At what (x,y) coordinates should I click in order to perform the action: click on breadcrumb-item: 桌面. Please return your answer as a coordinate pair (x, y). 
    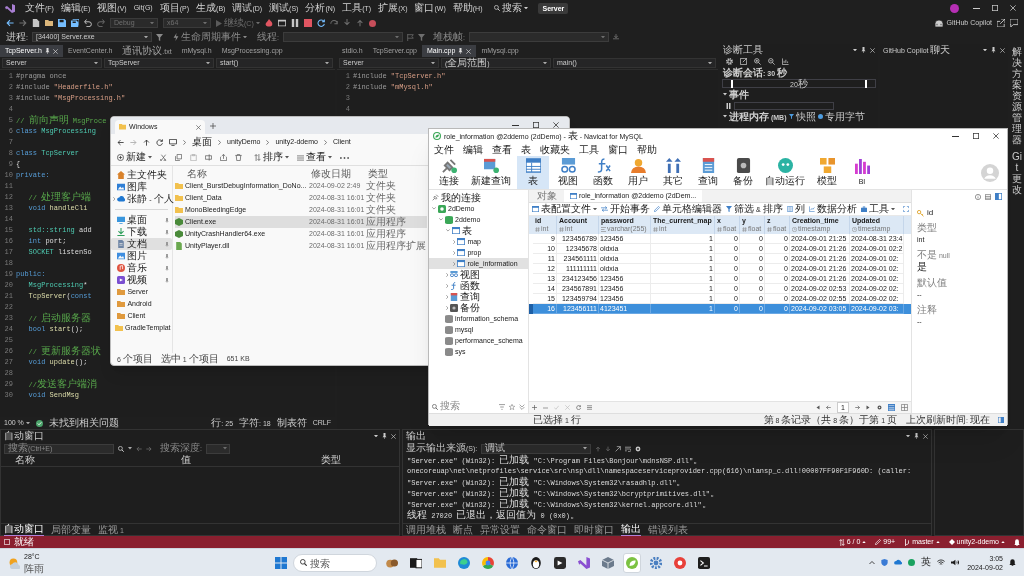
    Looking at the image, I should click on (202, 142).